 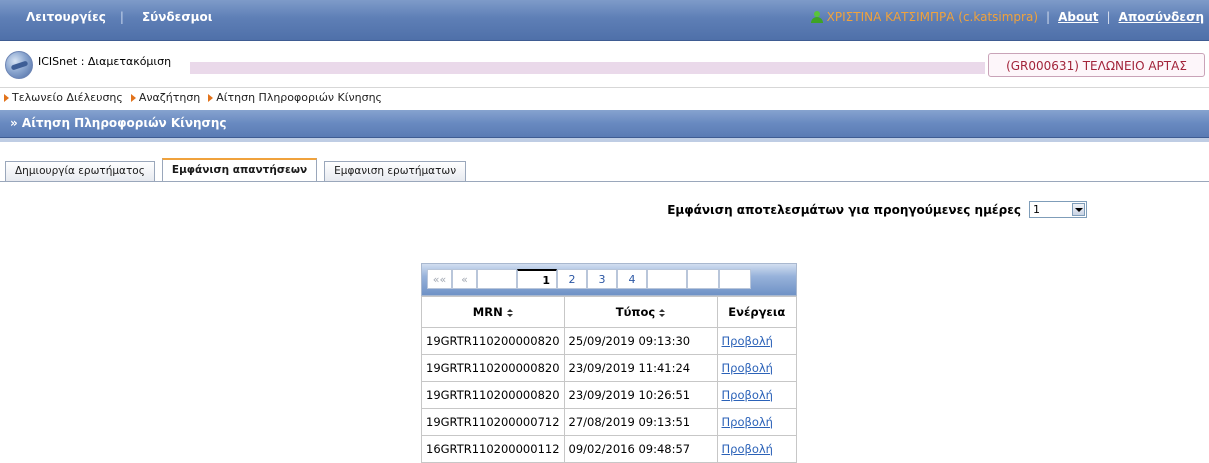 What do you see at coordinates (19, 65) in the screenshot?
I see `icisnet-logo-icon` at bounding box center [19, 65].